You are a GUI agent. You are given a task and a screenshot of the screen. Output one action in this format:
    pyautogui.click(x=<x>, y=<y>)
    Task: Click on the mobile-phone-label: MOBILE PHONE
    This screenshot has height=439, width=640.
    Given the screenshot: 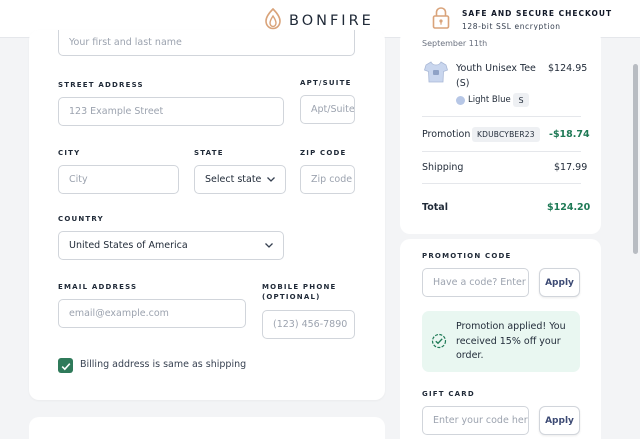 What is the action you would take?
    pyautogui.click(x=299, y=287)
    